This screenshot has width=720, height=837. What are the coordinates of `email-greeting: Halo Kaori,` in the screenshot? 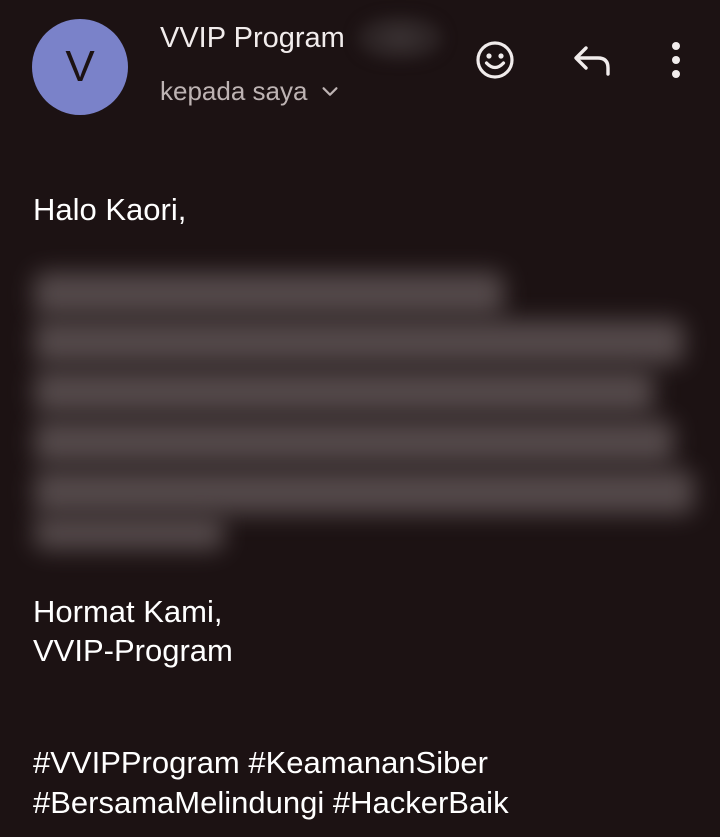 It's located at (110, 209).